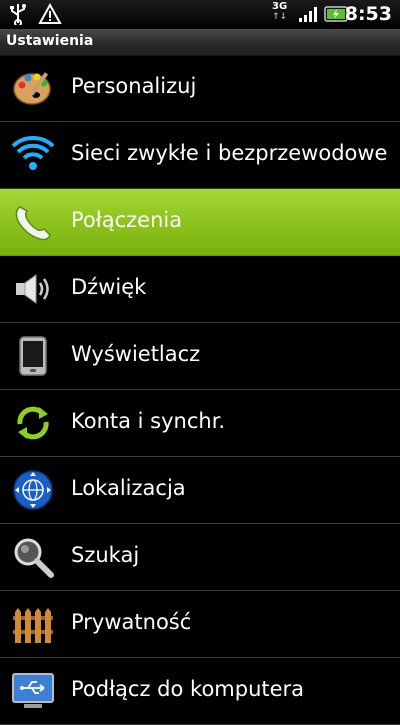 The width and height of the screenshot is (400, 725). I want to click on magnifier-icon, so click(34, 558).